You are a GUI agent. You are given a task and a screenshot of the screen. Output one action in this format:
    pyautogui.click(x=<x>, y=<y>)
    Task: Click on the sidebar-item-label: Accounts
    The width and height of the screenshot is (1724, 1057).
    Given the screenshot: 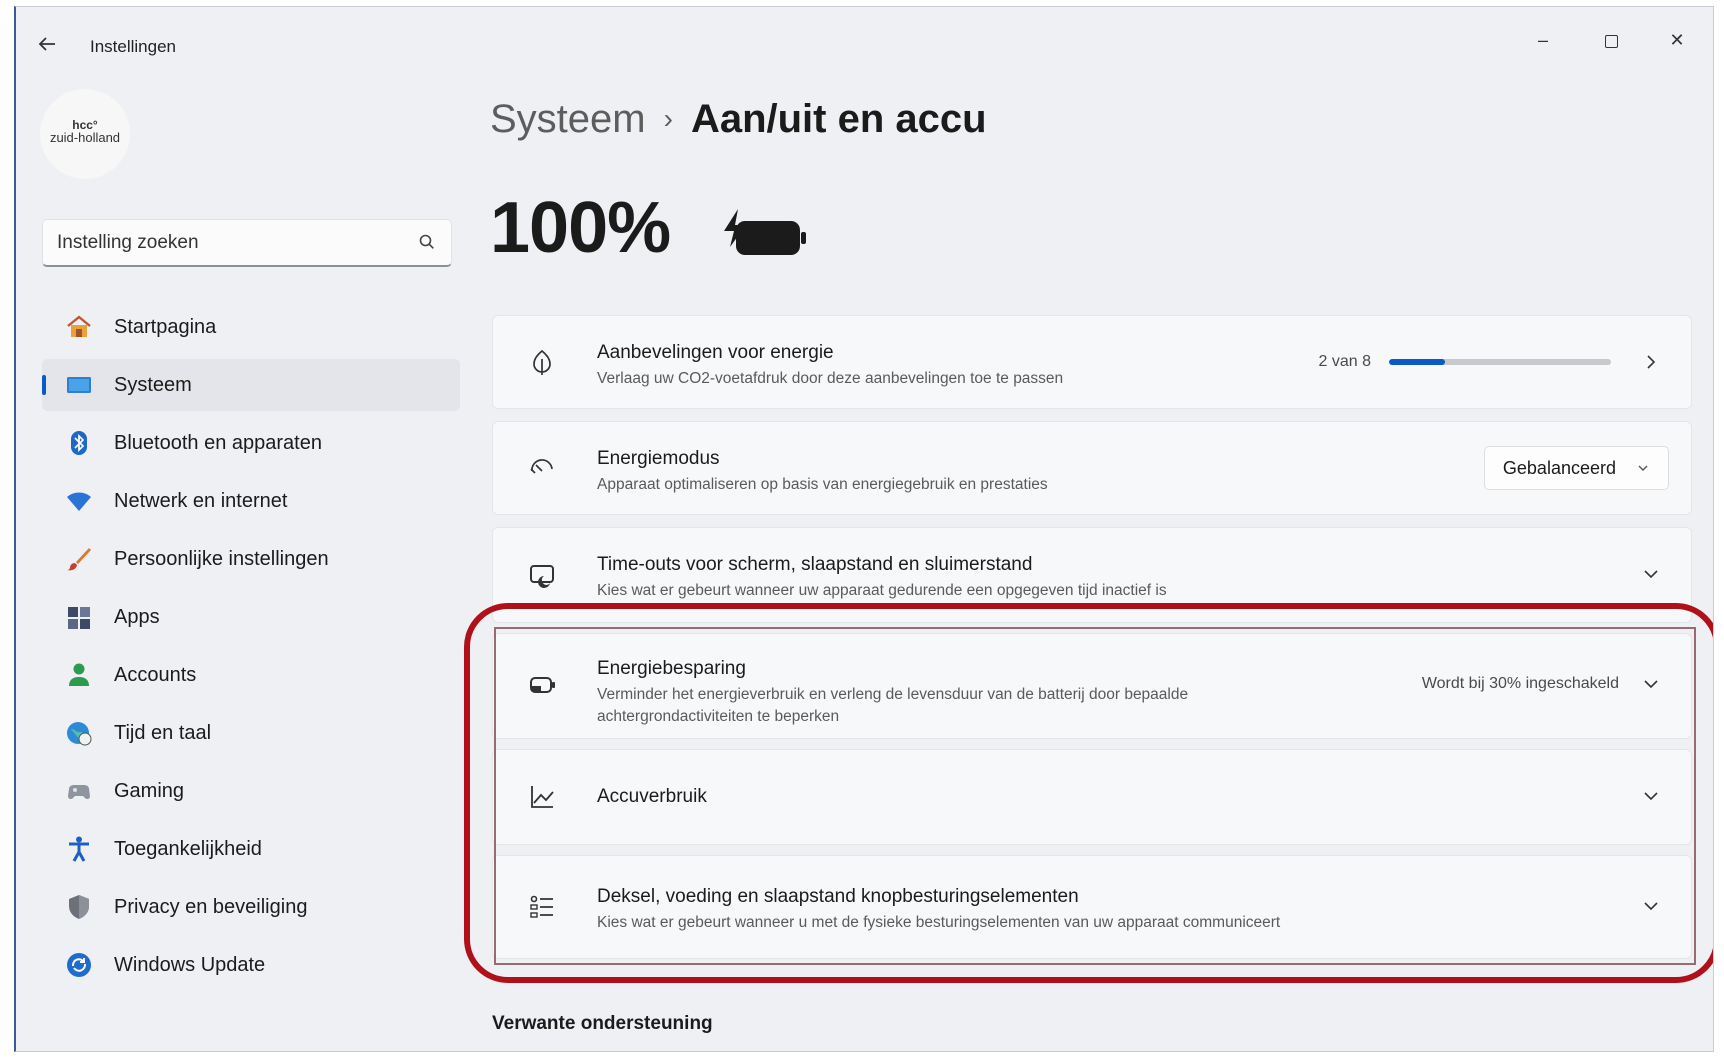 What is the action you would take?
    pyautogui.click(x=155, y=674)
    